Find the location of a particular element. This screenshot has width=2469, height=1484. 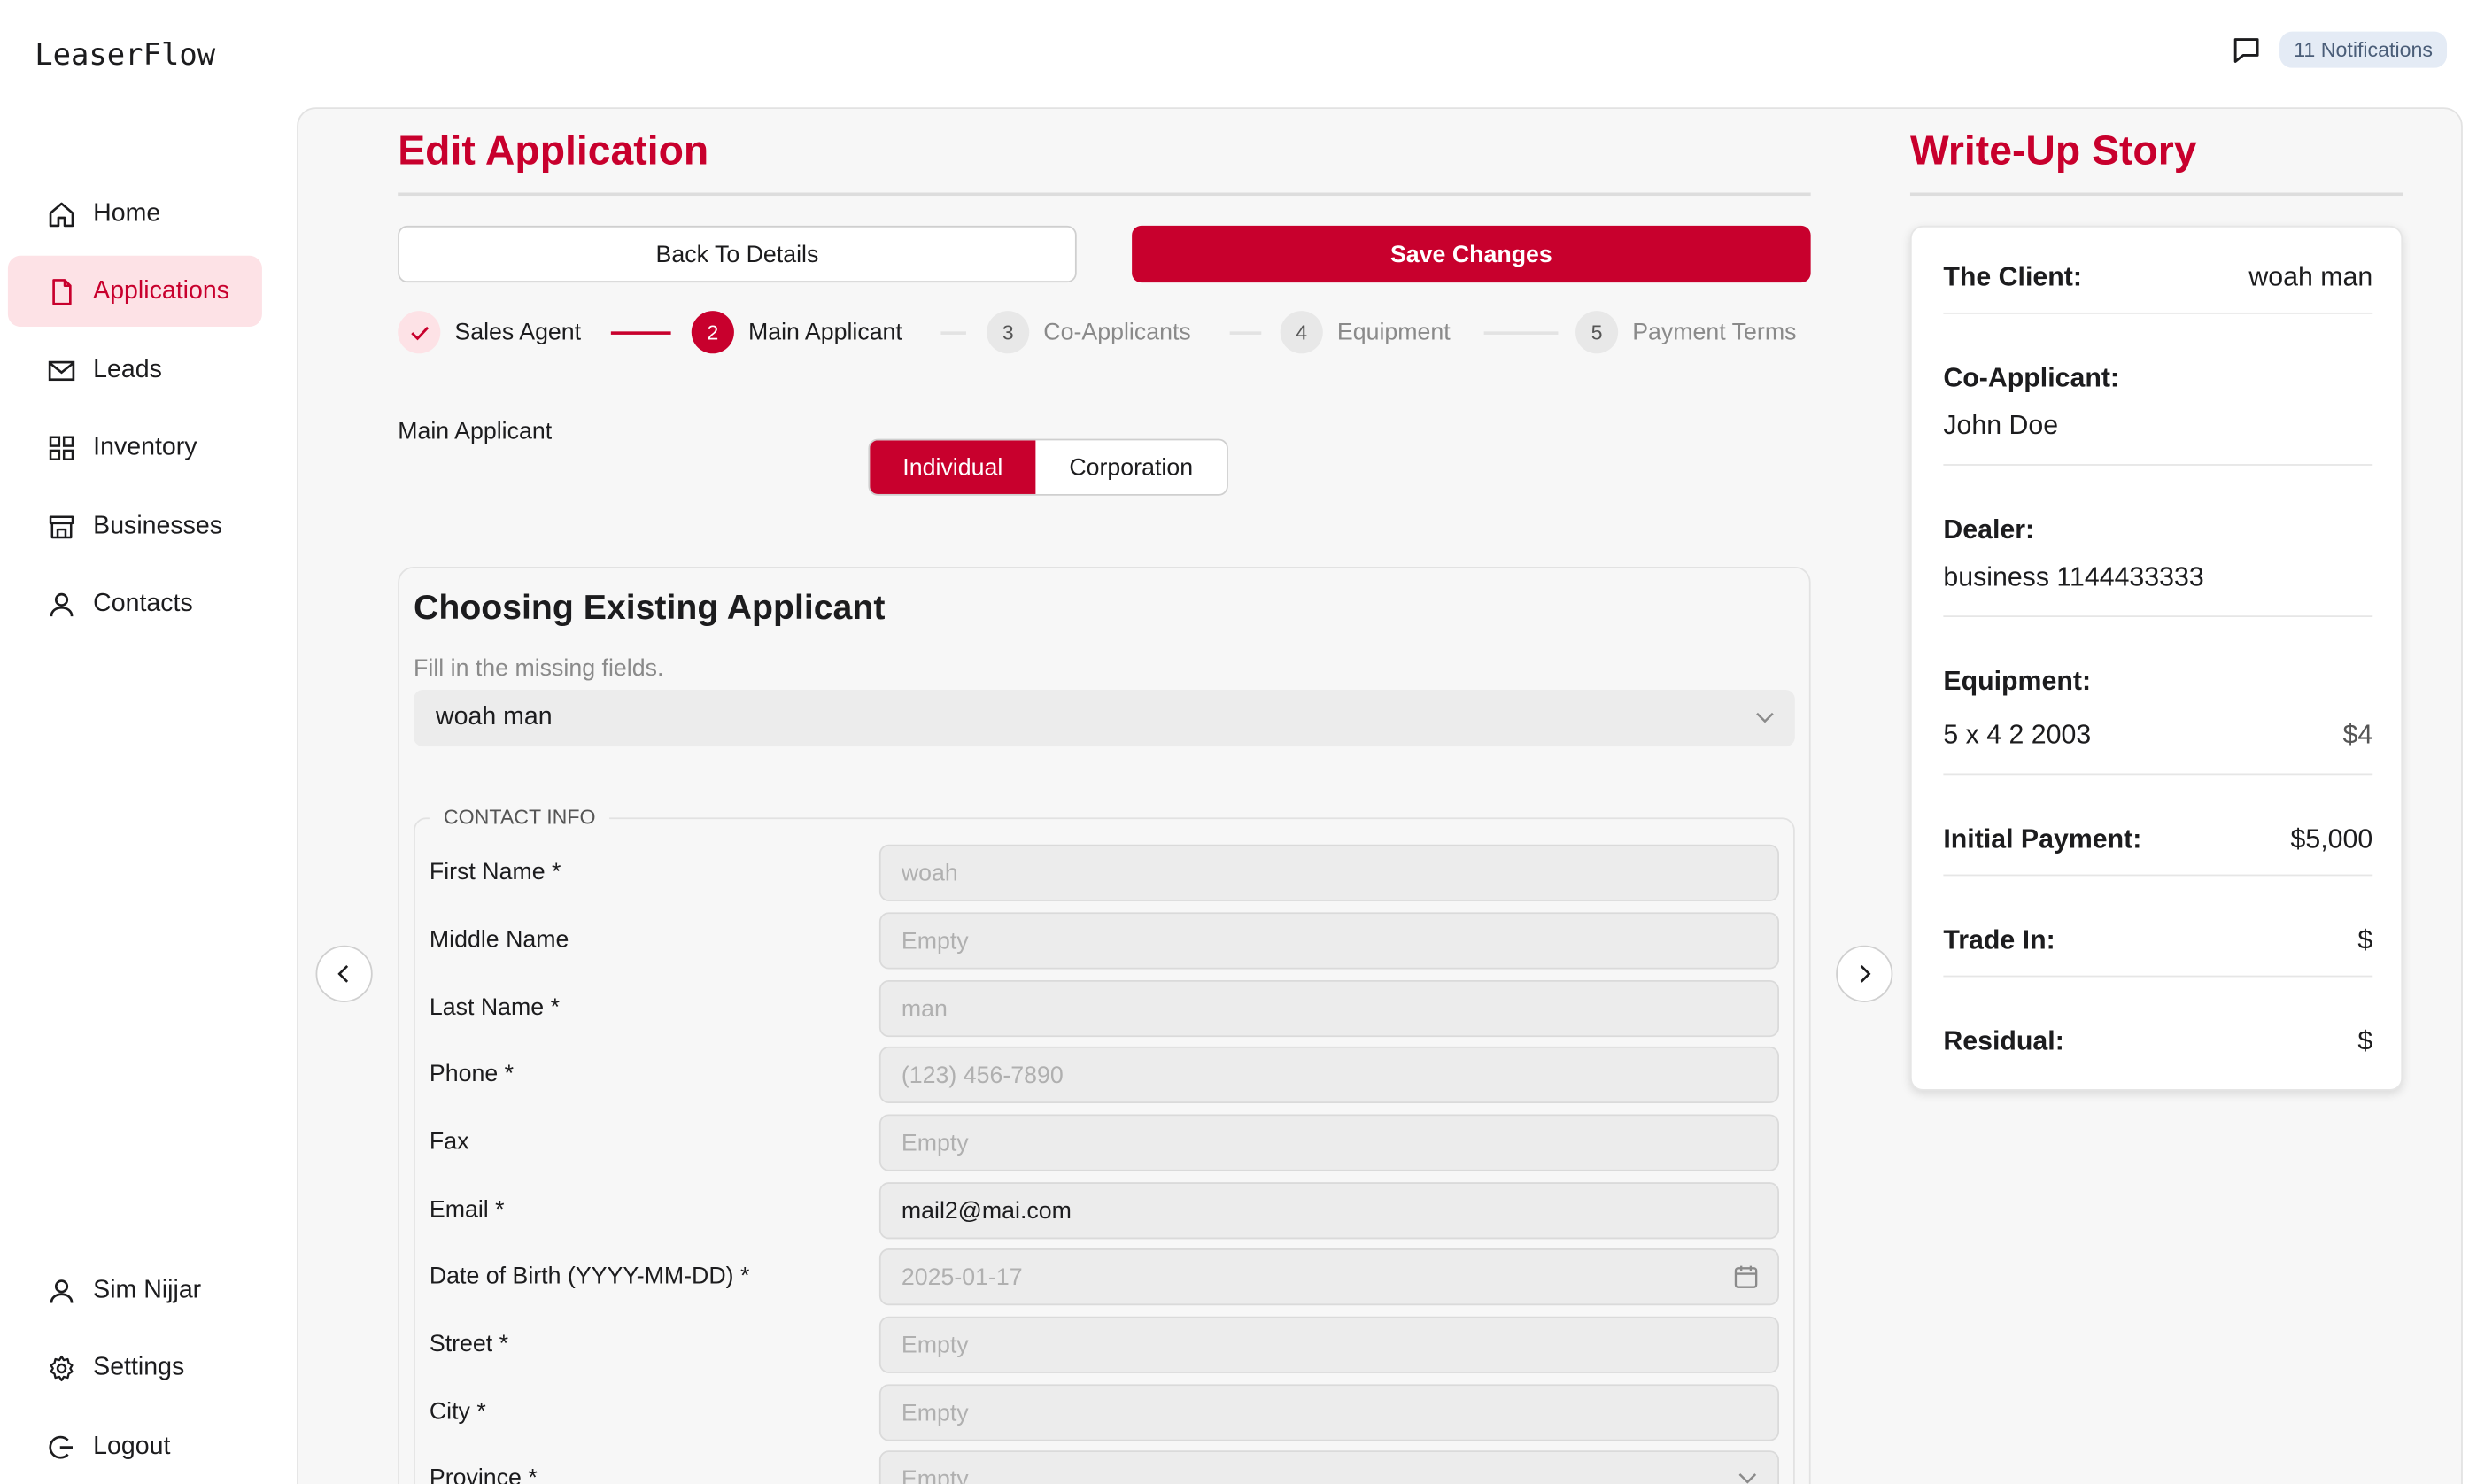

fax-input: Empty is located at coordinates (1328, 1142).